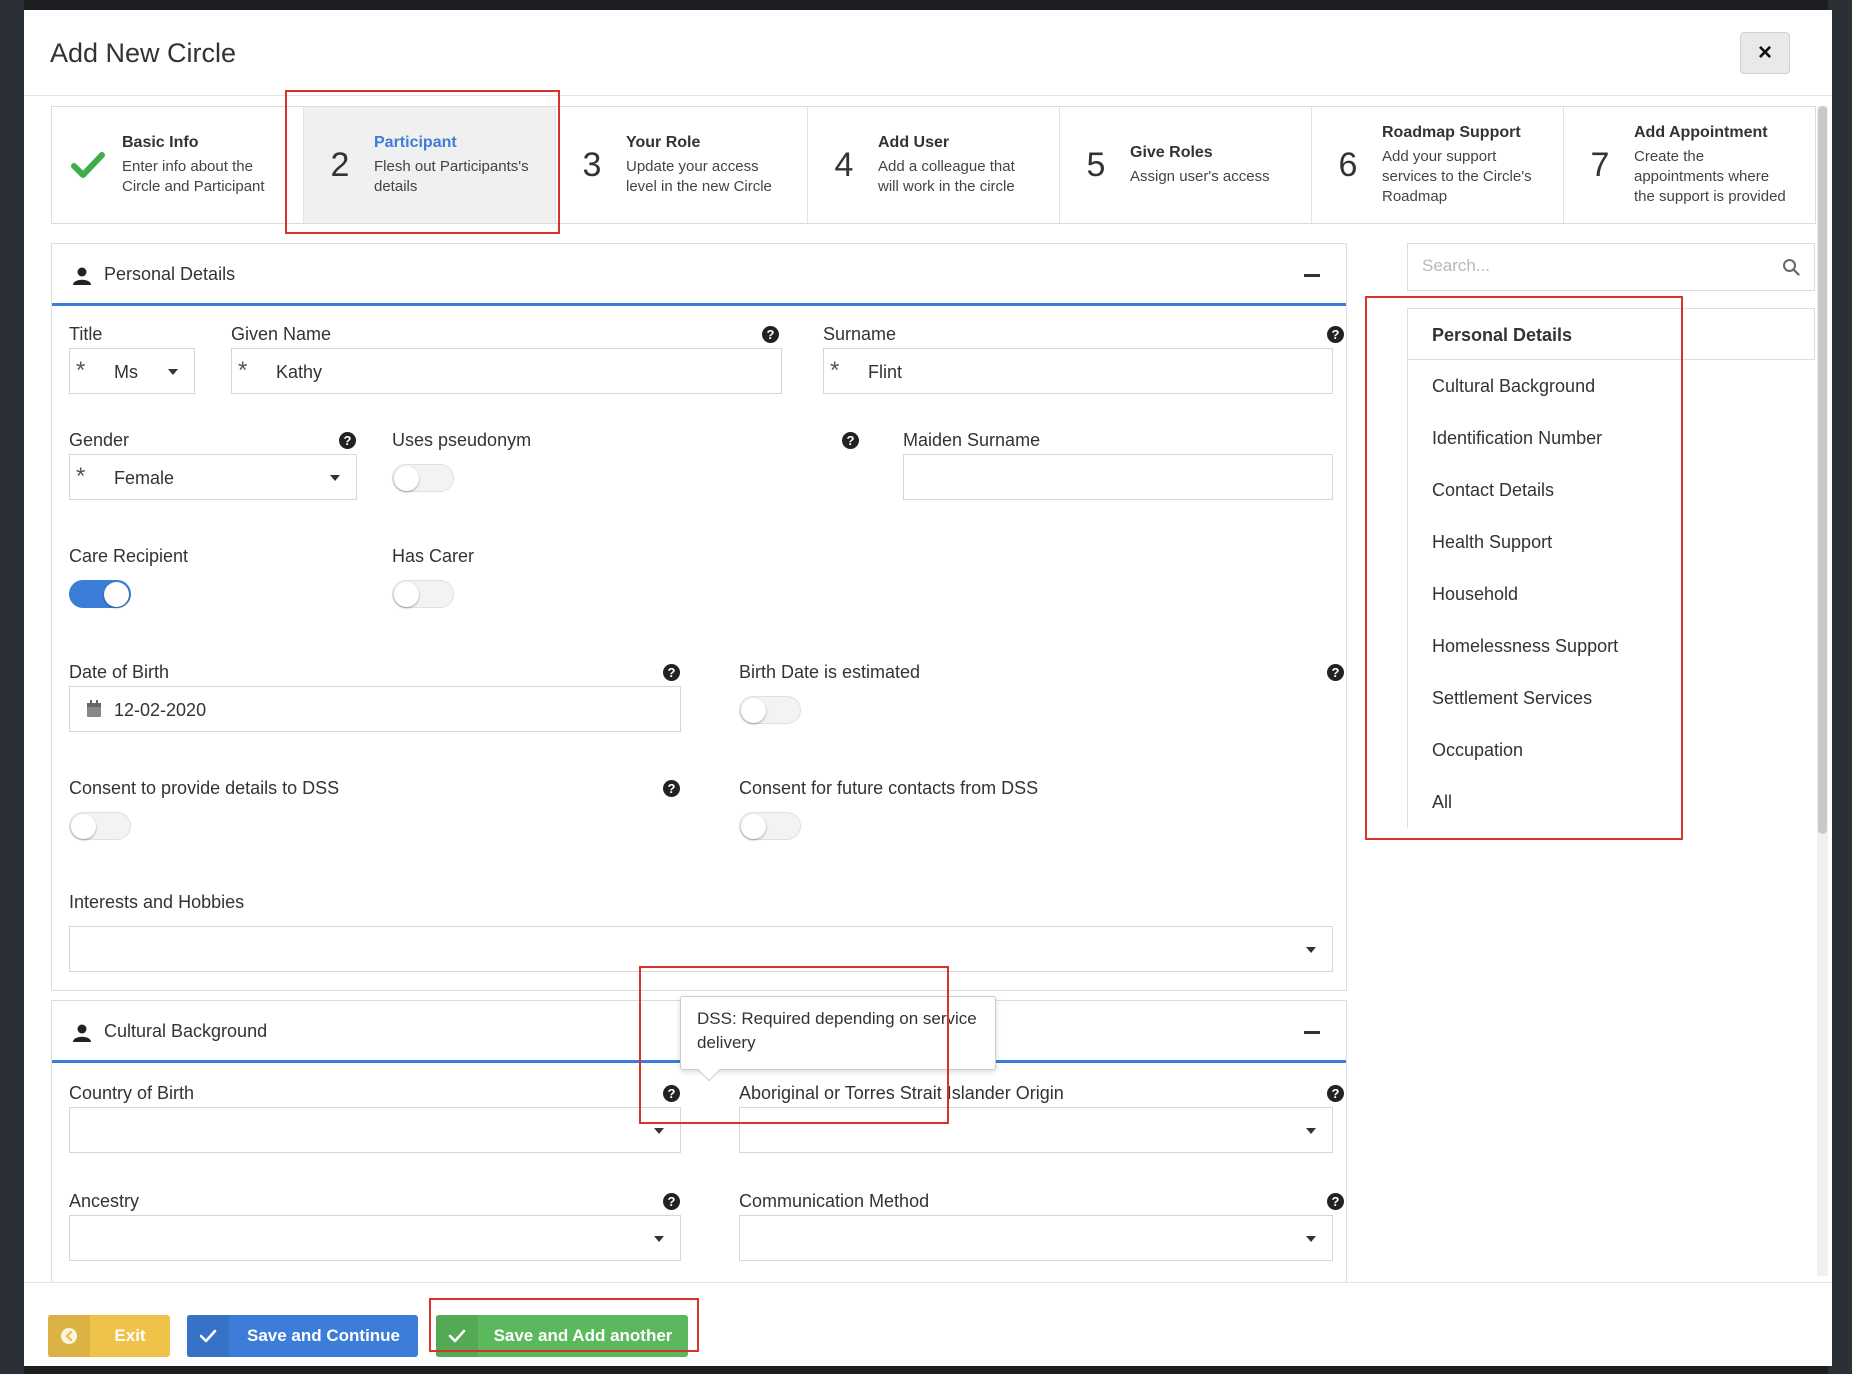 Image resolution: width=1852 pixels, height=1374 pixels. What do you see at coordinates (1592, 266) in the screenshot?
I see `search-input` at bounding box center [1592, 266].